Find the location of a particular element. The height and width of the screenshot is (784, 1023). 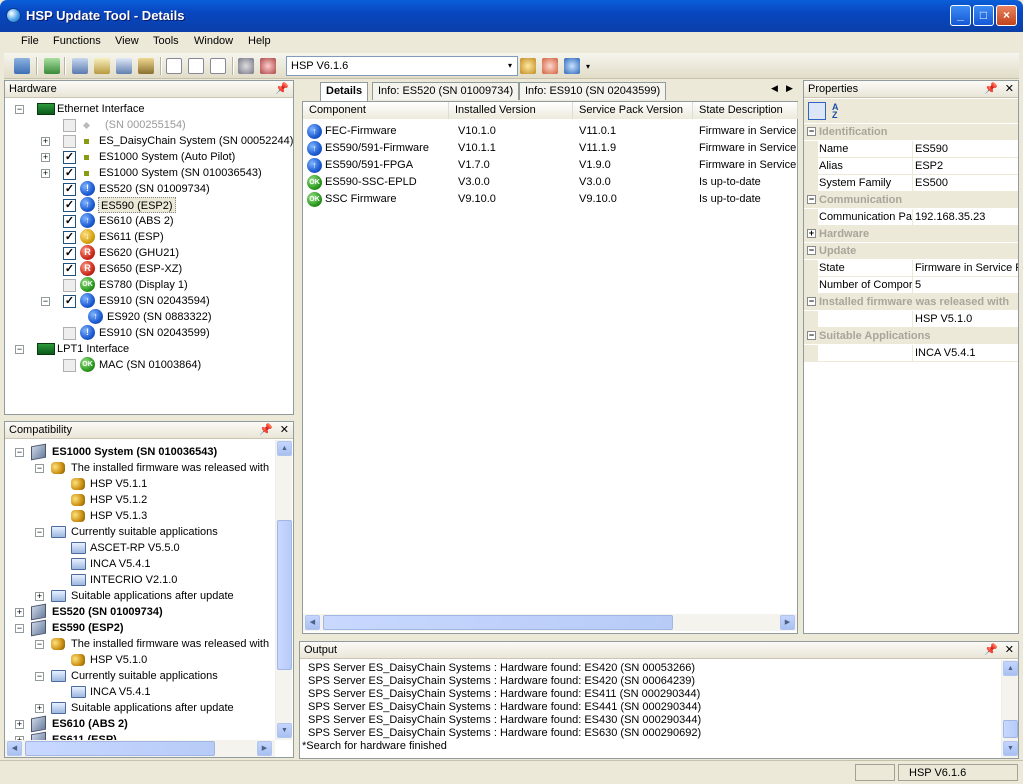

column-header-component: Component is located at coordinates (376, 110).